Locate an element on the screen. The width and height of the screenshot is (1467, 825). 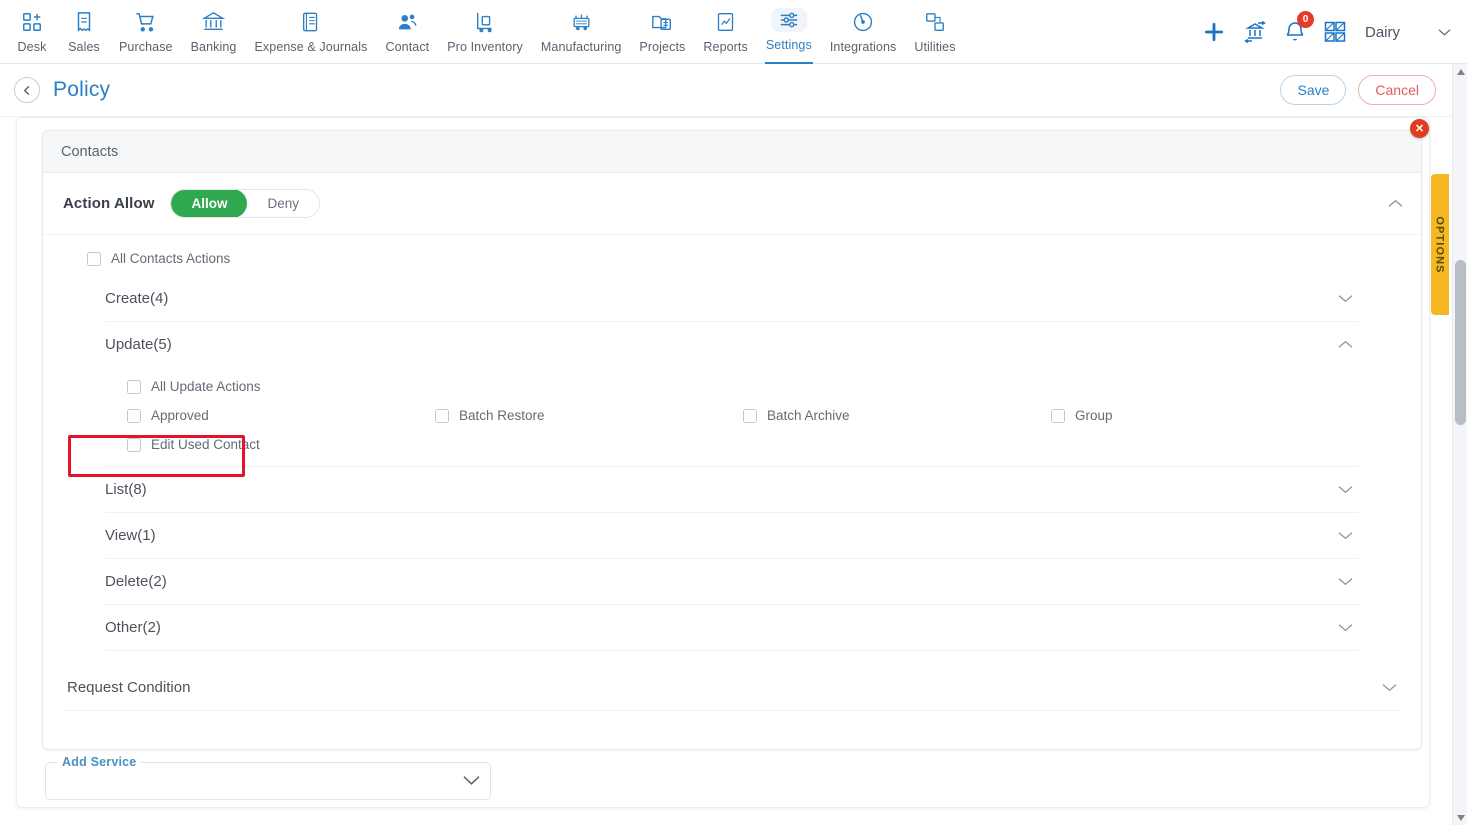
nav-item-contact: Contact is located at coordinates (407, 32).